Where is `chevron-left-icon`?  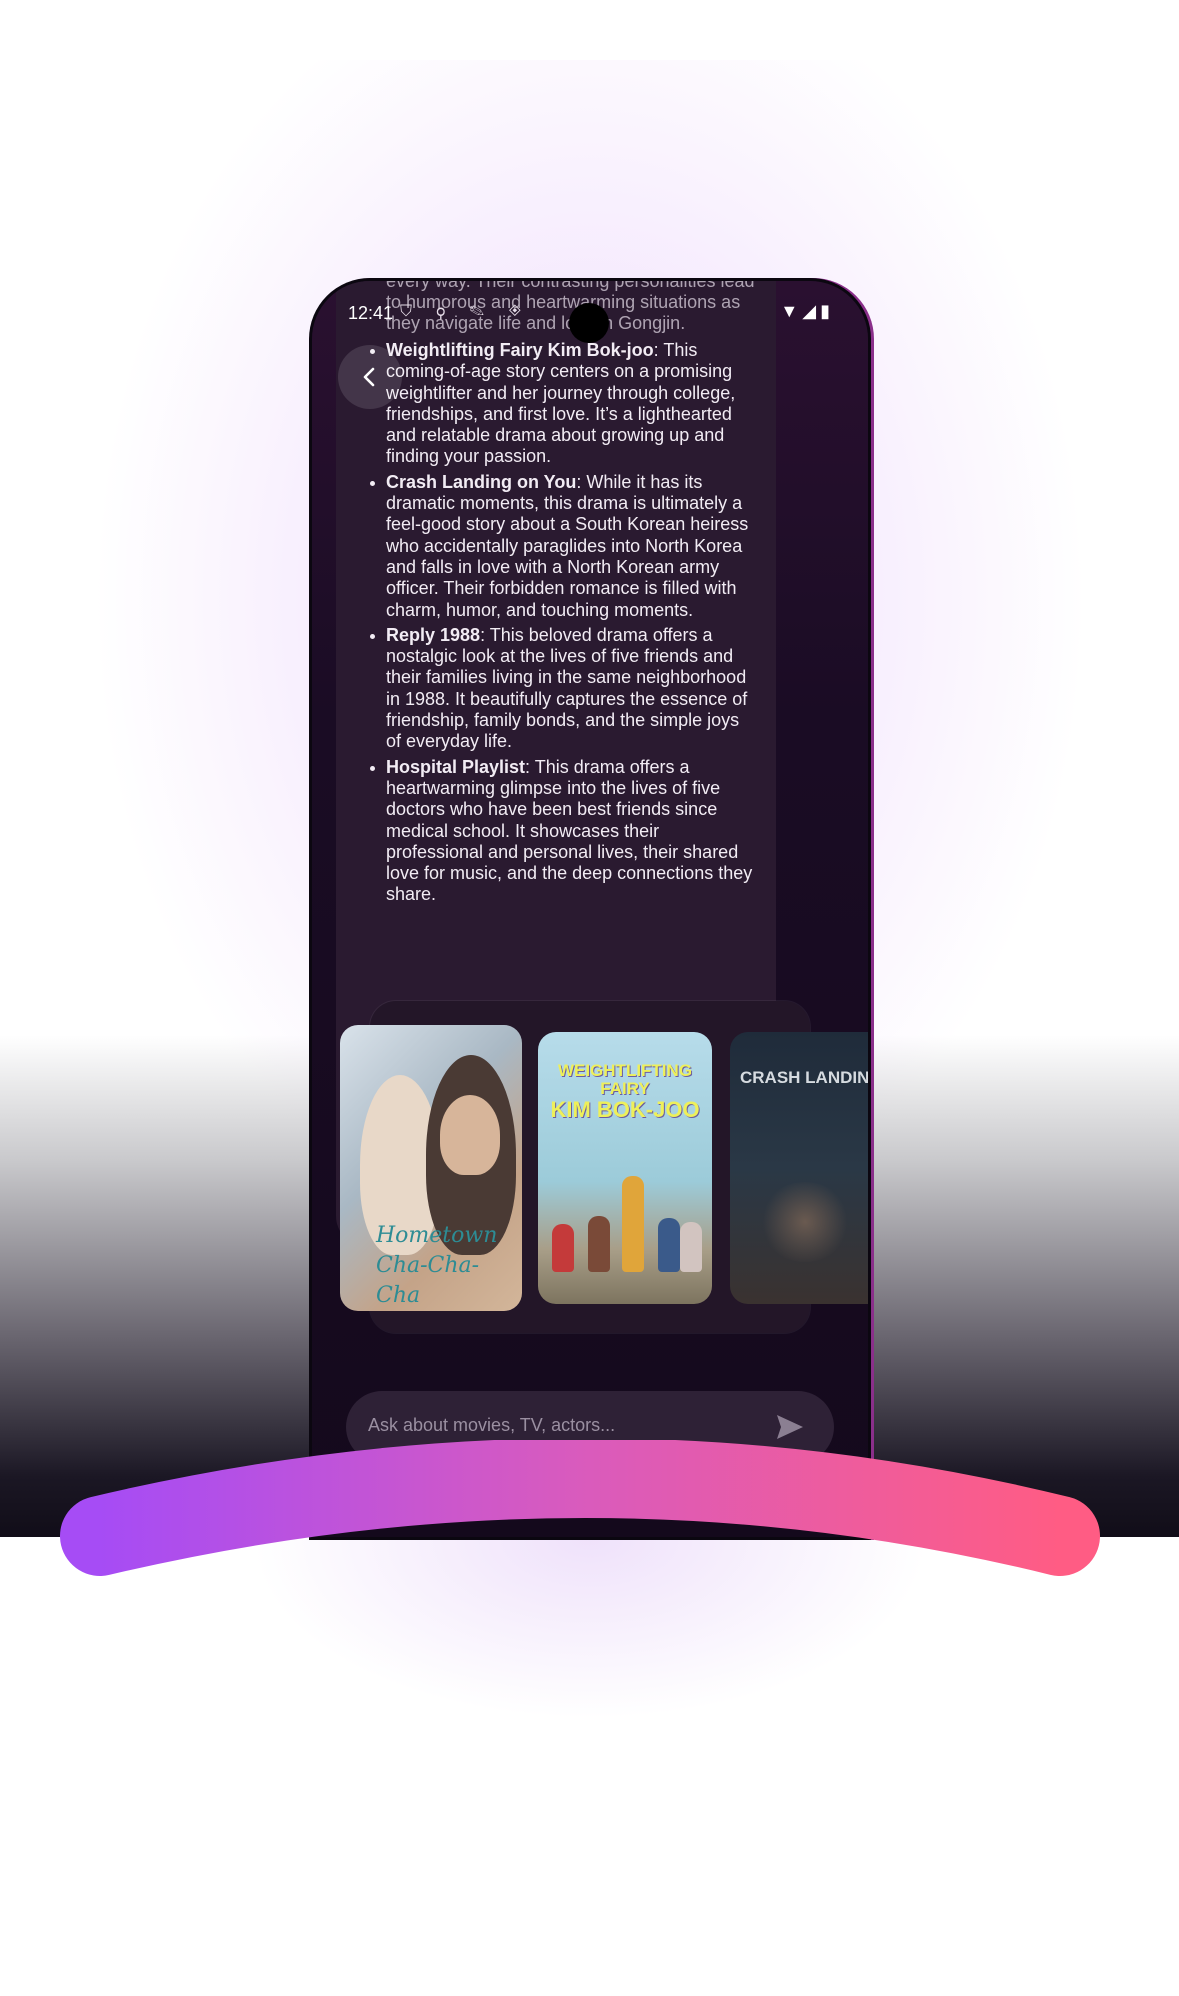 chevron-left-icon is located at coordinates (369, 377).